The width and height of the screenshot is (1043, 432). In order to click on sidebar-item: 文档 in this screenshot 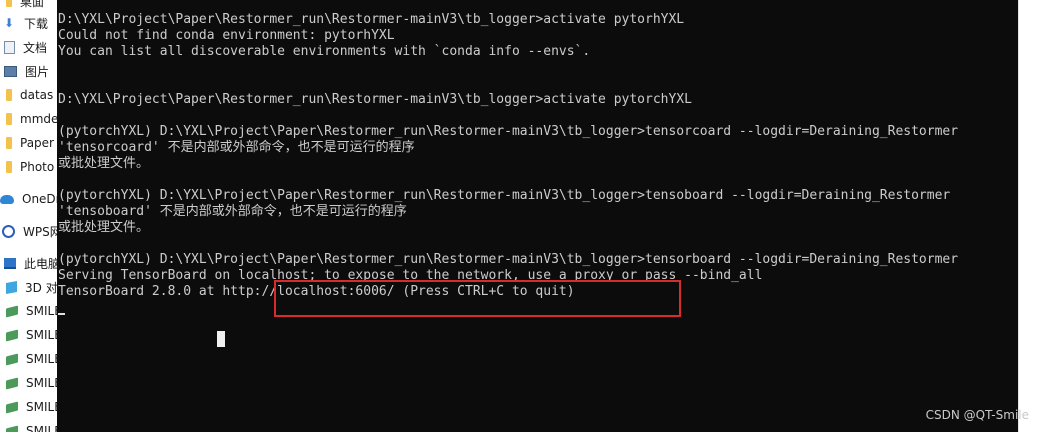, I will do `click(28, 47)`.